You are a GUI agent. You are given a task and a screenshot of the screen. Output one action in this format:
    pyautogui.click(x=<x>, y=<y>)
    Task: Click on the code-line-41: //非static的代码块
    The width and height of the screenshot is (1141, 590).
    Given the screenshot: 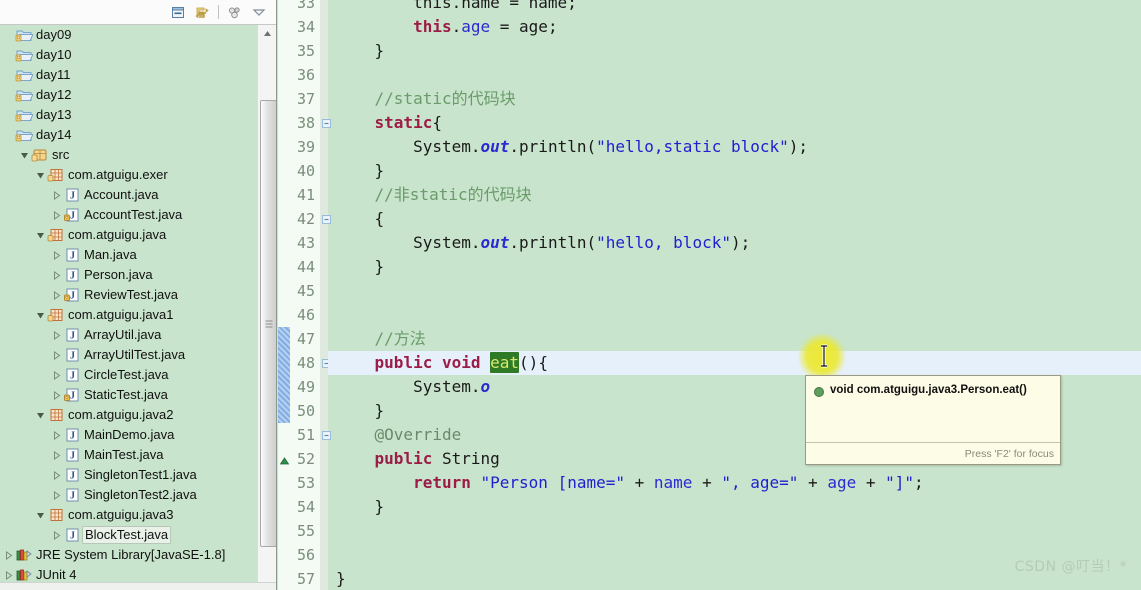 What is the action you would take?
    pyautogui.click(x=734, y=195)
    